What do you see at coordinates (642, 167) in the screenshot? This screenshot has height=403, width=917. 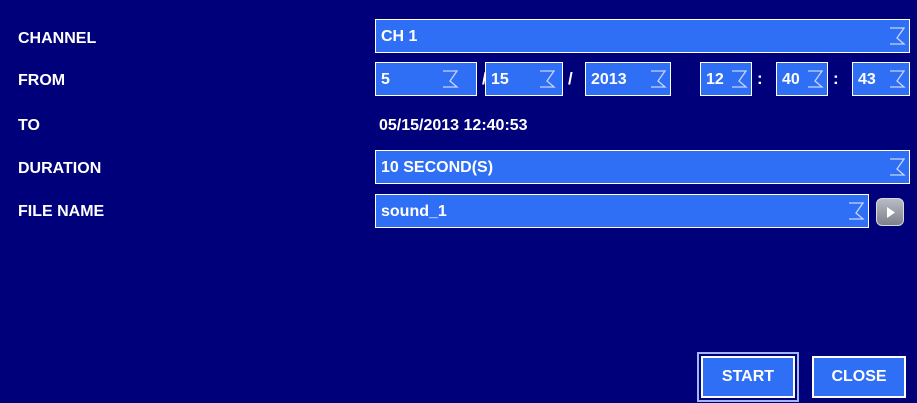 I see `duration-select: 10 SECOND(S)` at bounding box center [642, 167].